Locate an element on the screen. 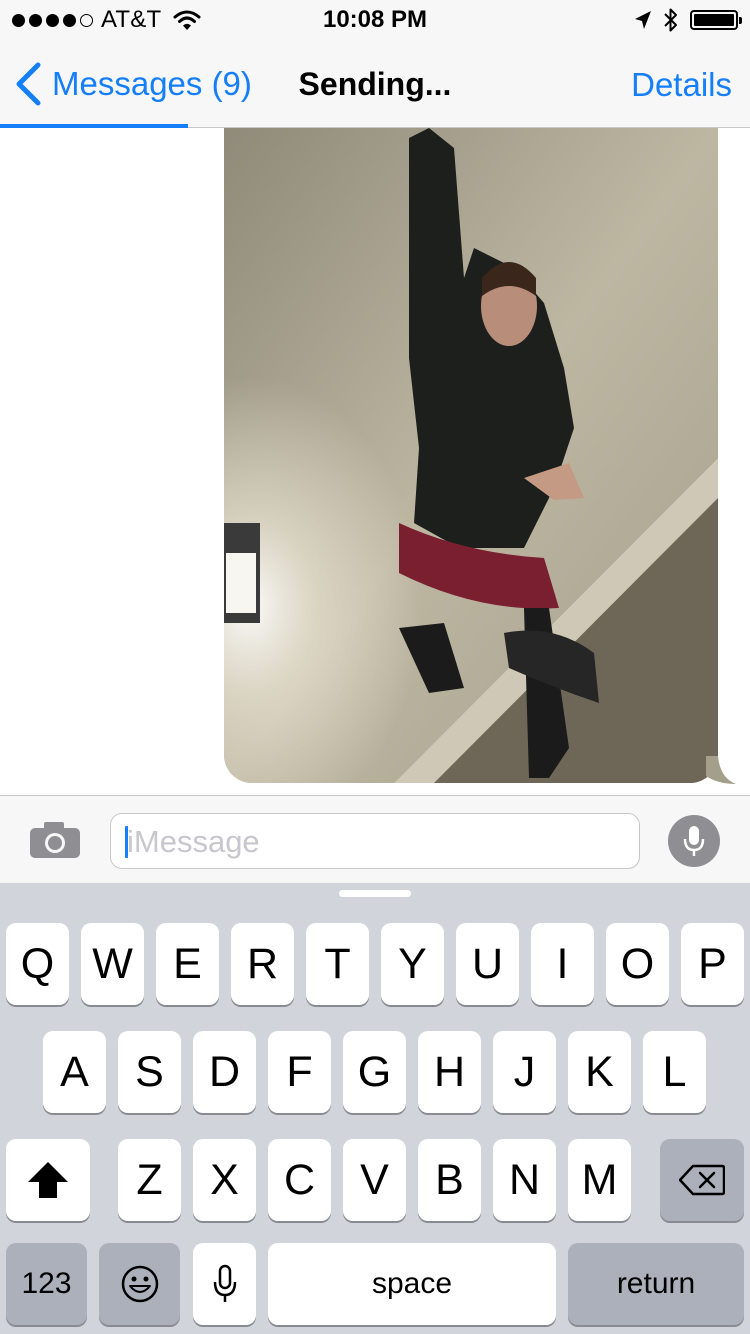 The height and width of the screenshot is (1334, 750). key-s: S is located at coordinates (149, 1072).